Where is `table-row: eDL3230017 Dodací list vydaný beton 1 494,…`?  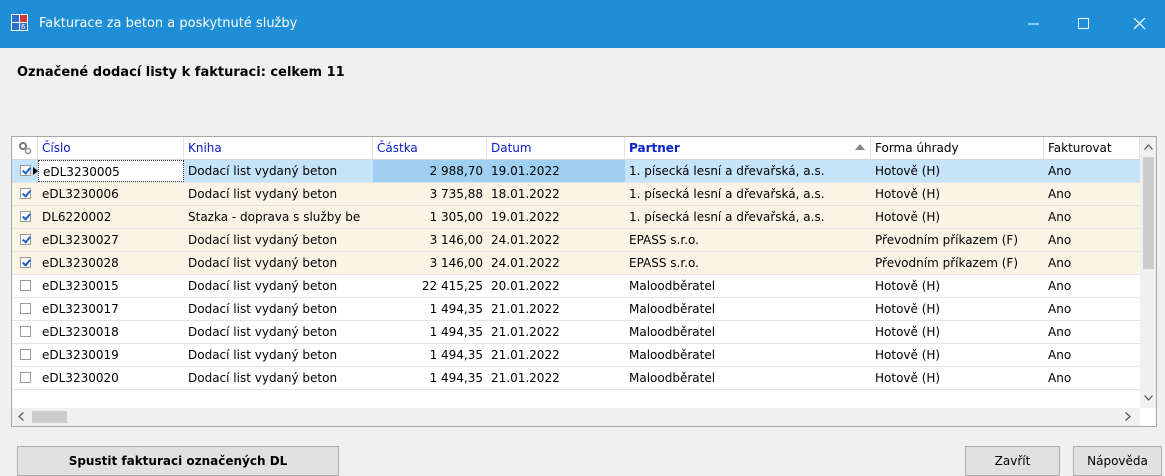 table-row: eDL3230017 Dodací list vydaný beton 1 494,… is located at coordinates (576, 309).